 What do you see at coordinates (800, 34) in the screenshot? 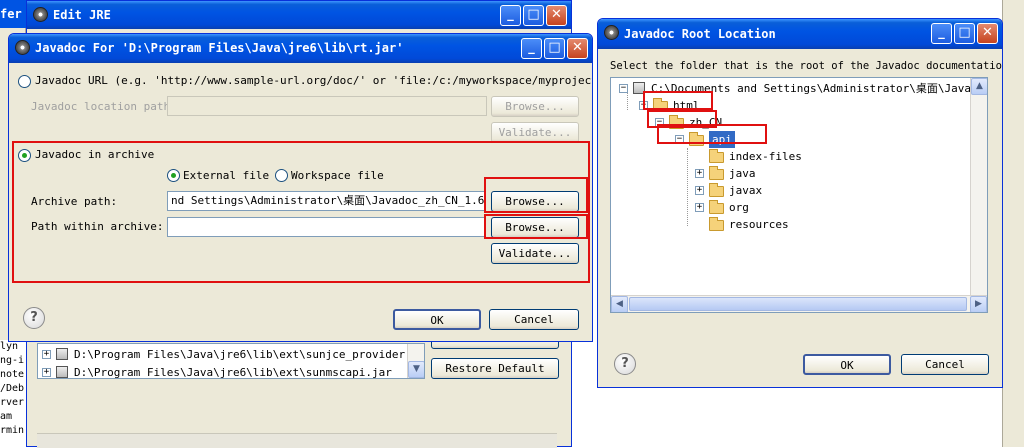
I see `root-location-titlebar: Javadoc Root Location _ □ ✕` at bounding box center [800, 34].